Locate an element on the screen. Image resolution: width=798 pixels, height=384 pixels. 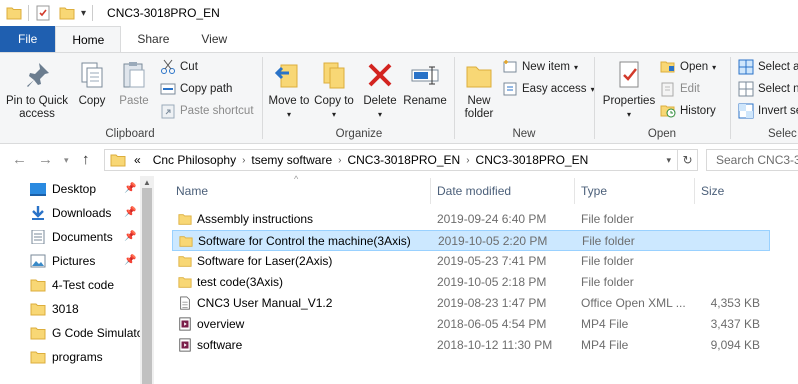
sort-caret-icon: ^ is located at coordinates (296, 179).